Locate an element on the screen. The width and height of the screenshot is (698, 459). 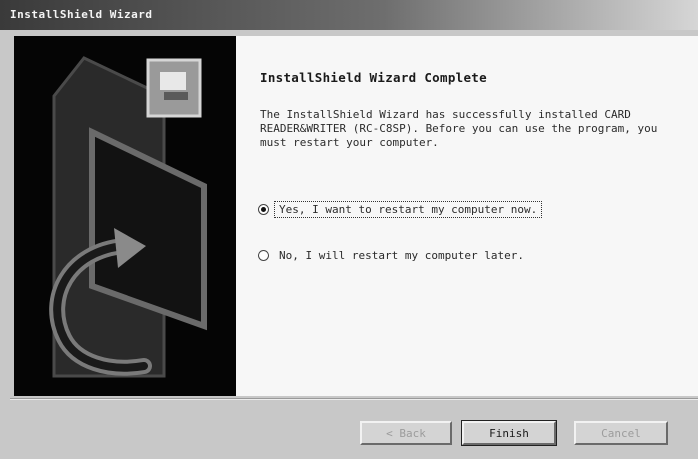
back-button: < Back is located at coordinates (406, 433).